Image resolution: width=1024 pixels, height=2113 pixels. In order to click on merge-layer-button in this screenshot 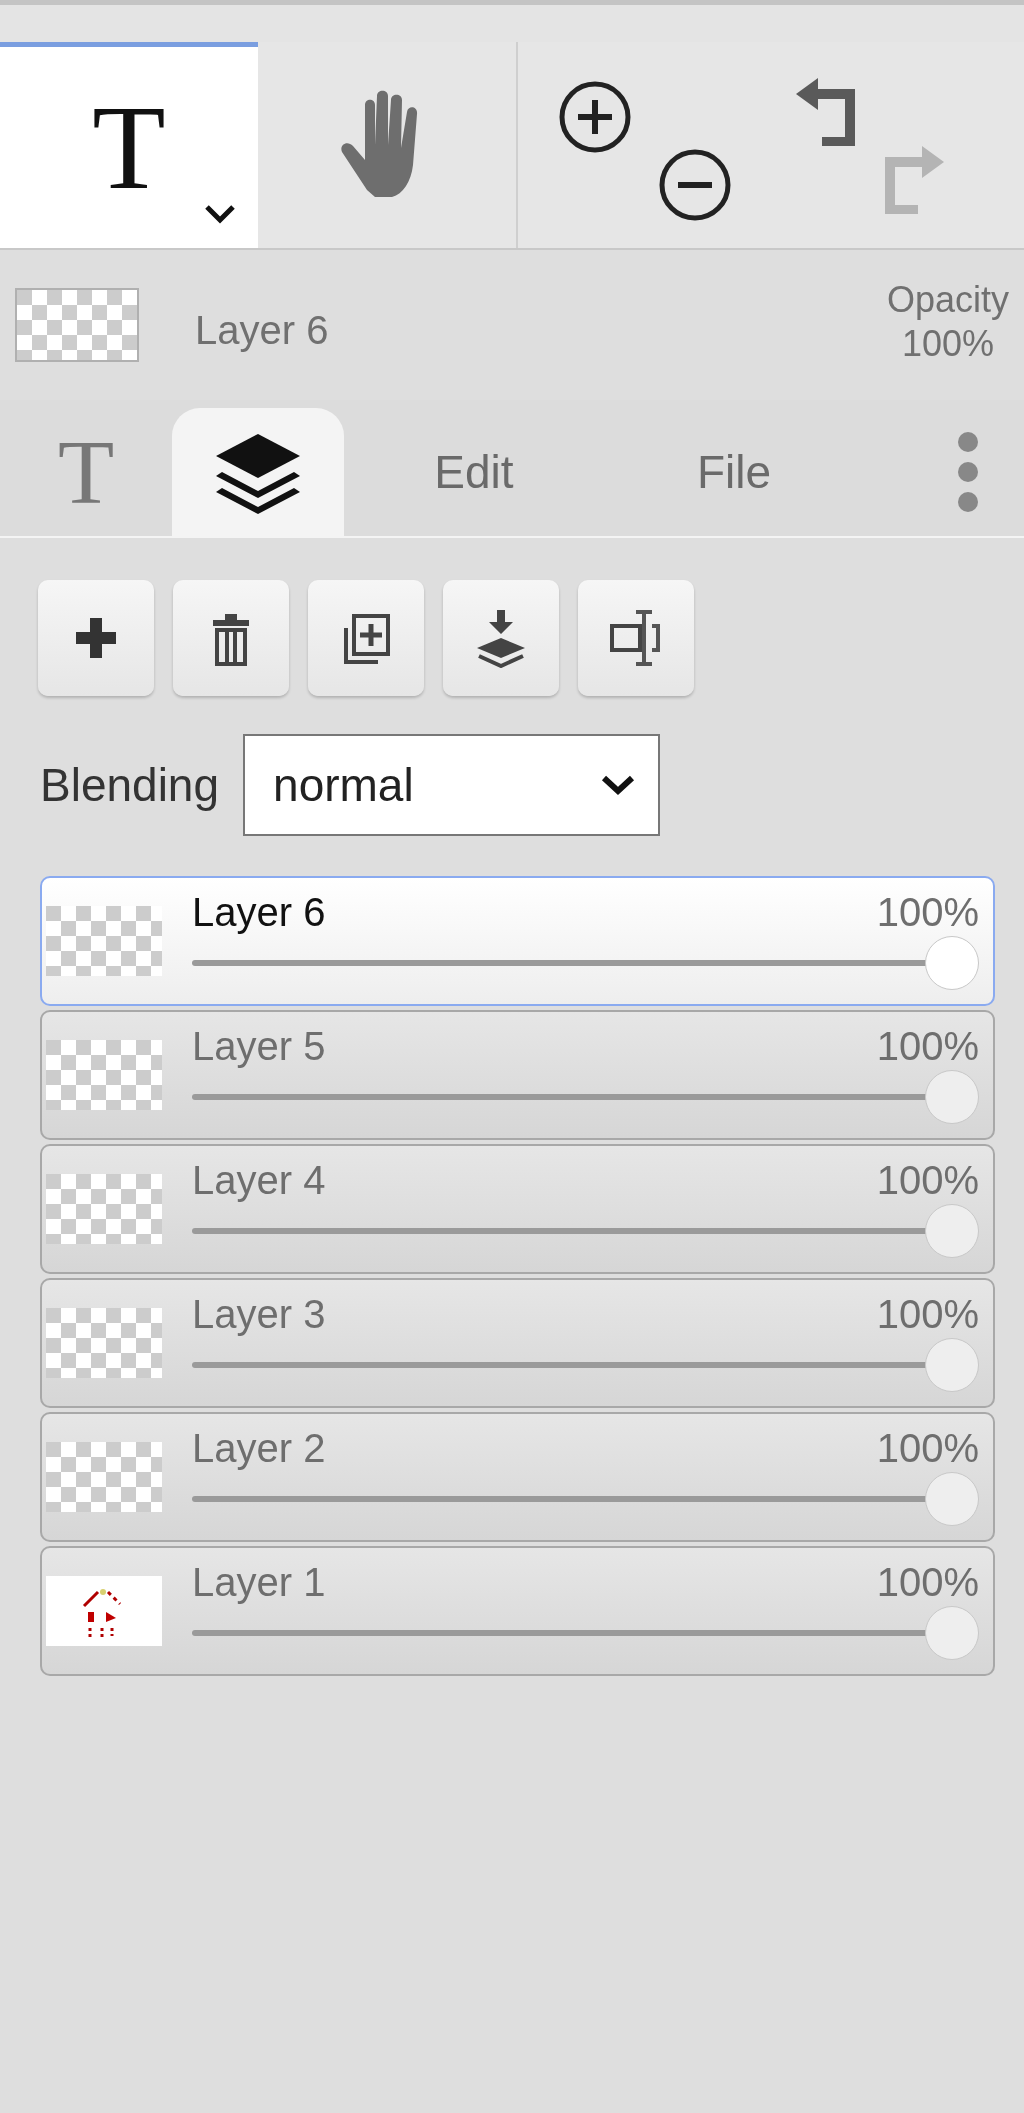, I will do `click(501, 638)`.